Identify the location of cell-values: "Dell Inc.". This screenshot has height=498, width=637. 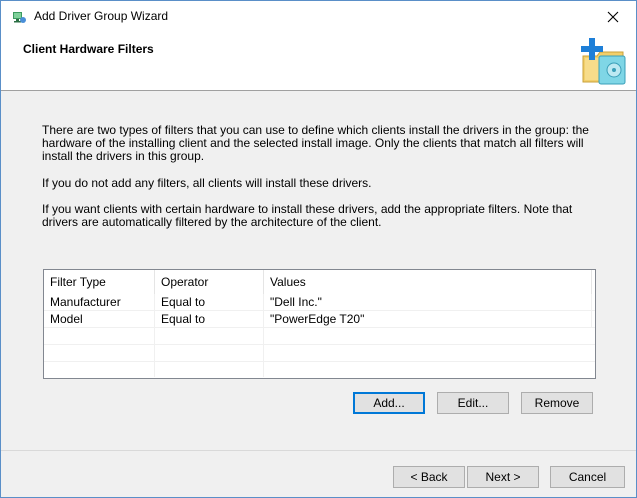
(428, 302).